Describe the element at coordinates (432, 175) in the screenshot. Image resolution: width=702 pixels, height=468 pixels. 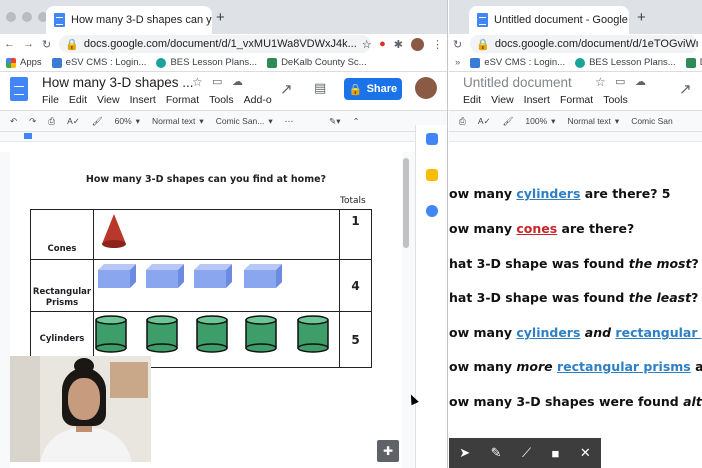
I see `keep-icon` at that location.